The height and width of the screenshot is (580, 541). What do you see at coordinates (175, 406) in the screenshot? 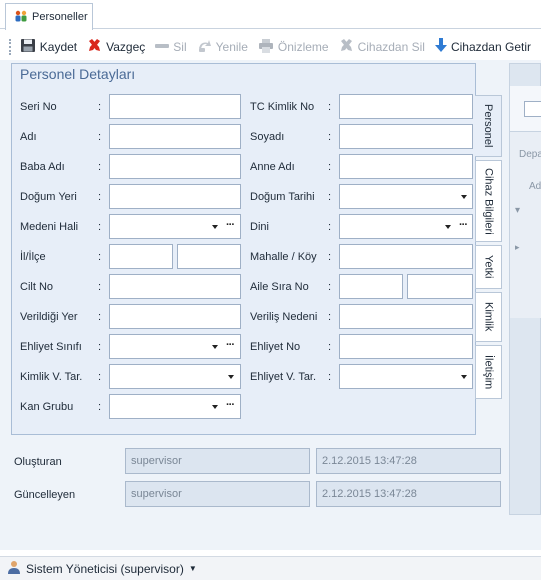
I see `kan-grubu-select` at bounding box center [175, 406].